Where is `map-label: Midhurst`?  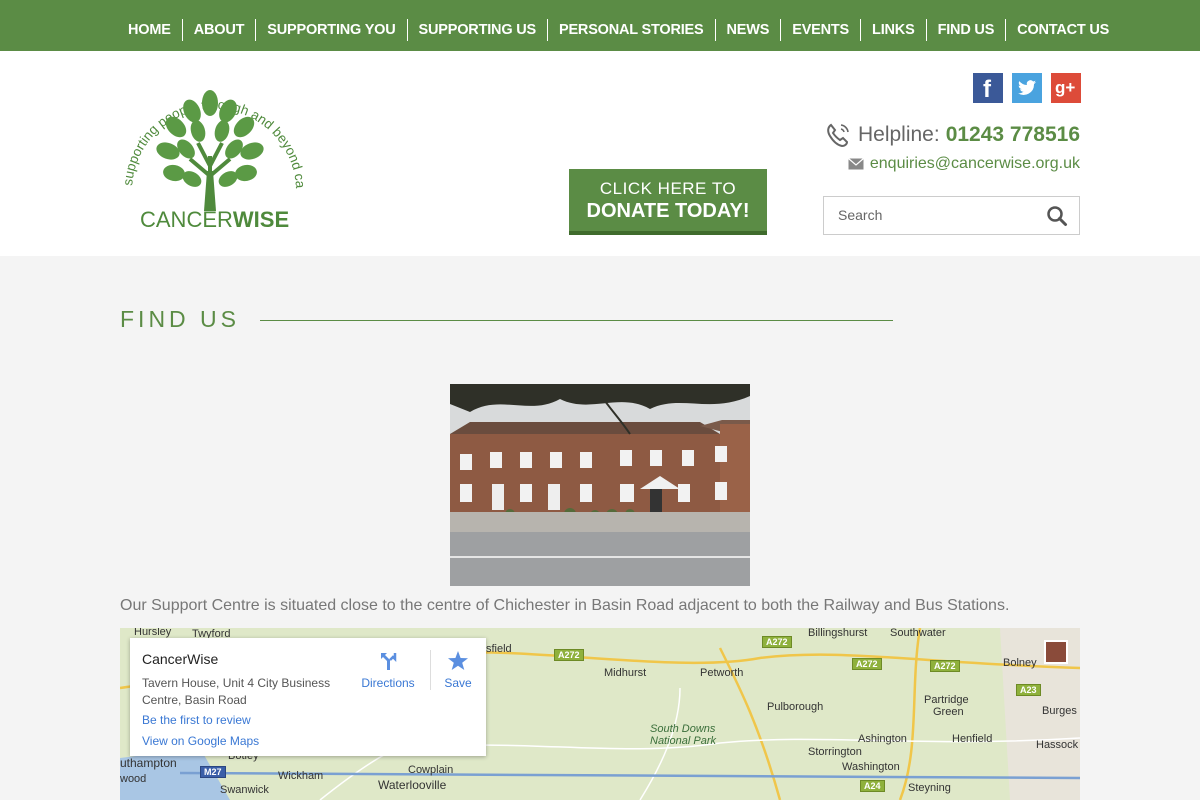 map-label: Midhurst is located at coordinates (625, 673).